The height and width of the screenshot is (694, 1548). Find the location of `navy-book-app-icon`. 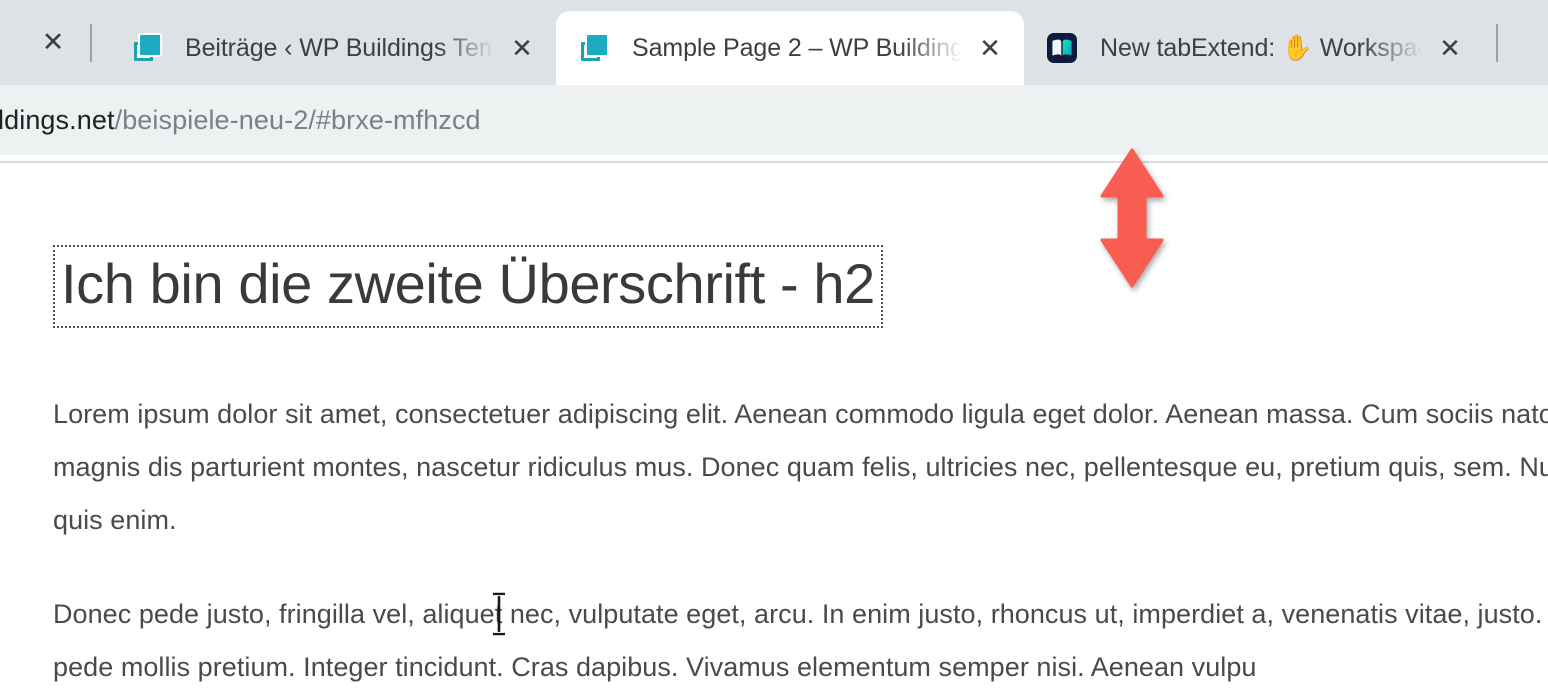

navy-book-app-icon is located at coordinates (1062, 48).